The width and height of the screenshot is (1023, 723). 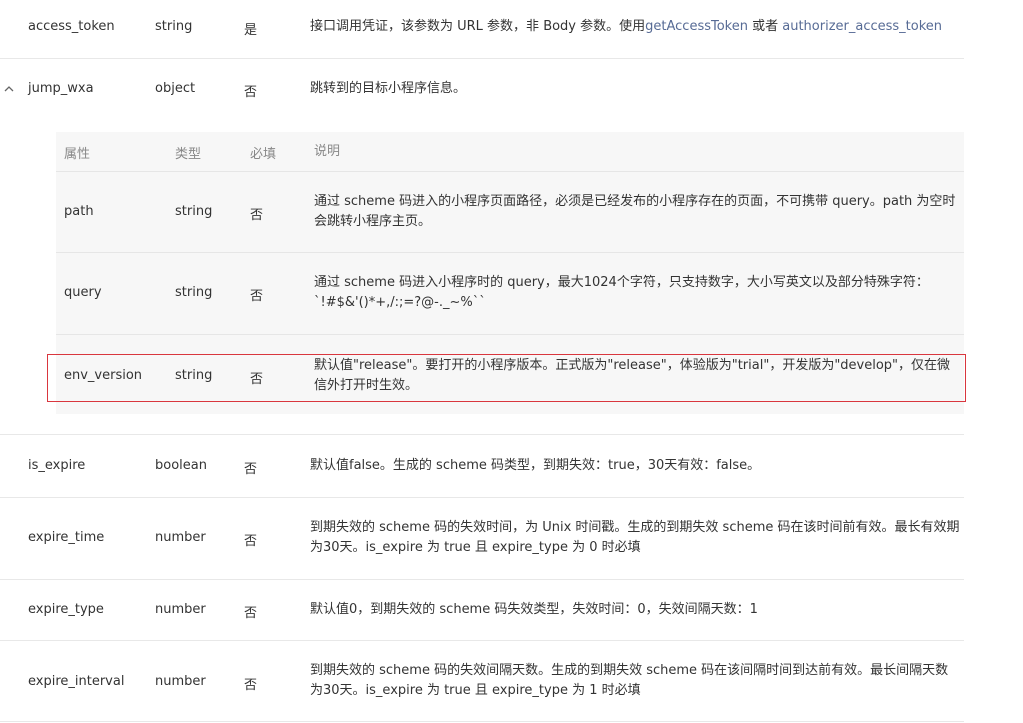 What do you see at coordinates (103, 375) in the screenshot?
I see `param-name: env_version` at bounding box center [103, 375].